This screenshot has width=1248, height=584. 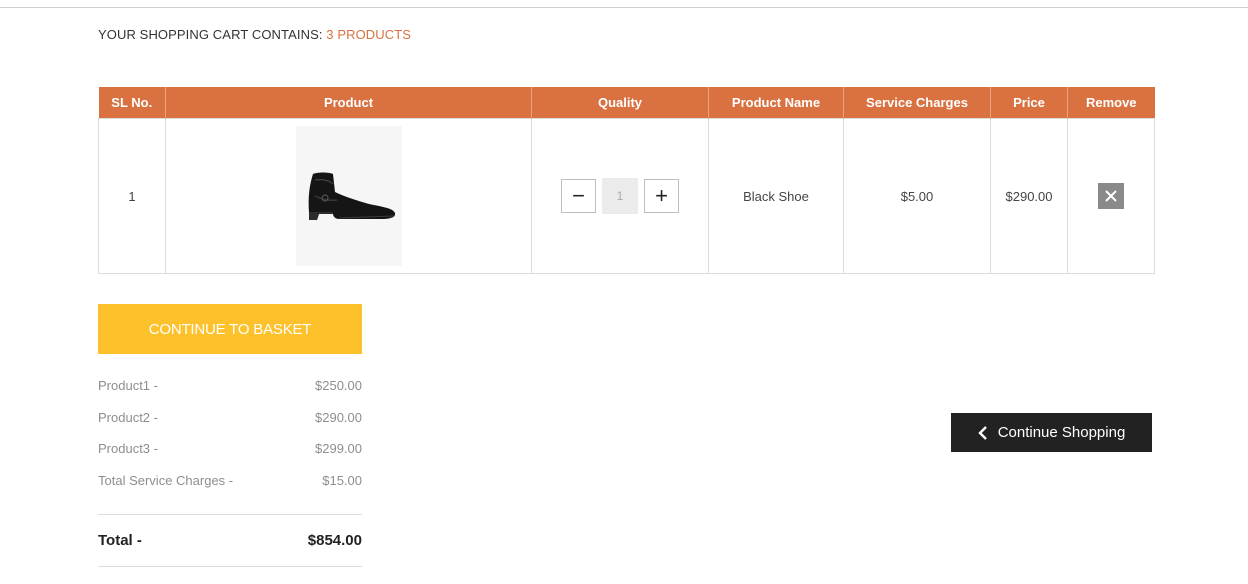 I want to click on cell-remove, so click(x=1111, y=196).